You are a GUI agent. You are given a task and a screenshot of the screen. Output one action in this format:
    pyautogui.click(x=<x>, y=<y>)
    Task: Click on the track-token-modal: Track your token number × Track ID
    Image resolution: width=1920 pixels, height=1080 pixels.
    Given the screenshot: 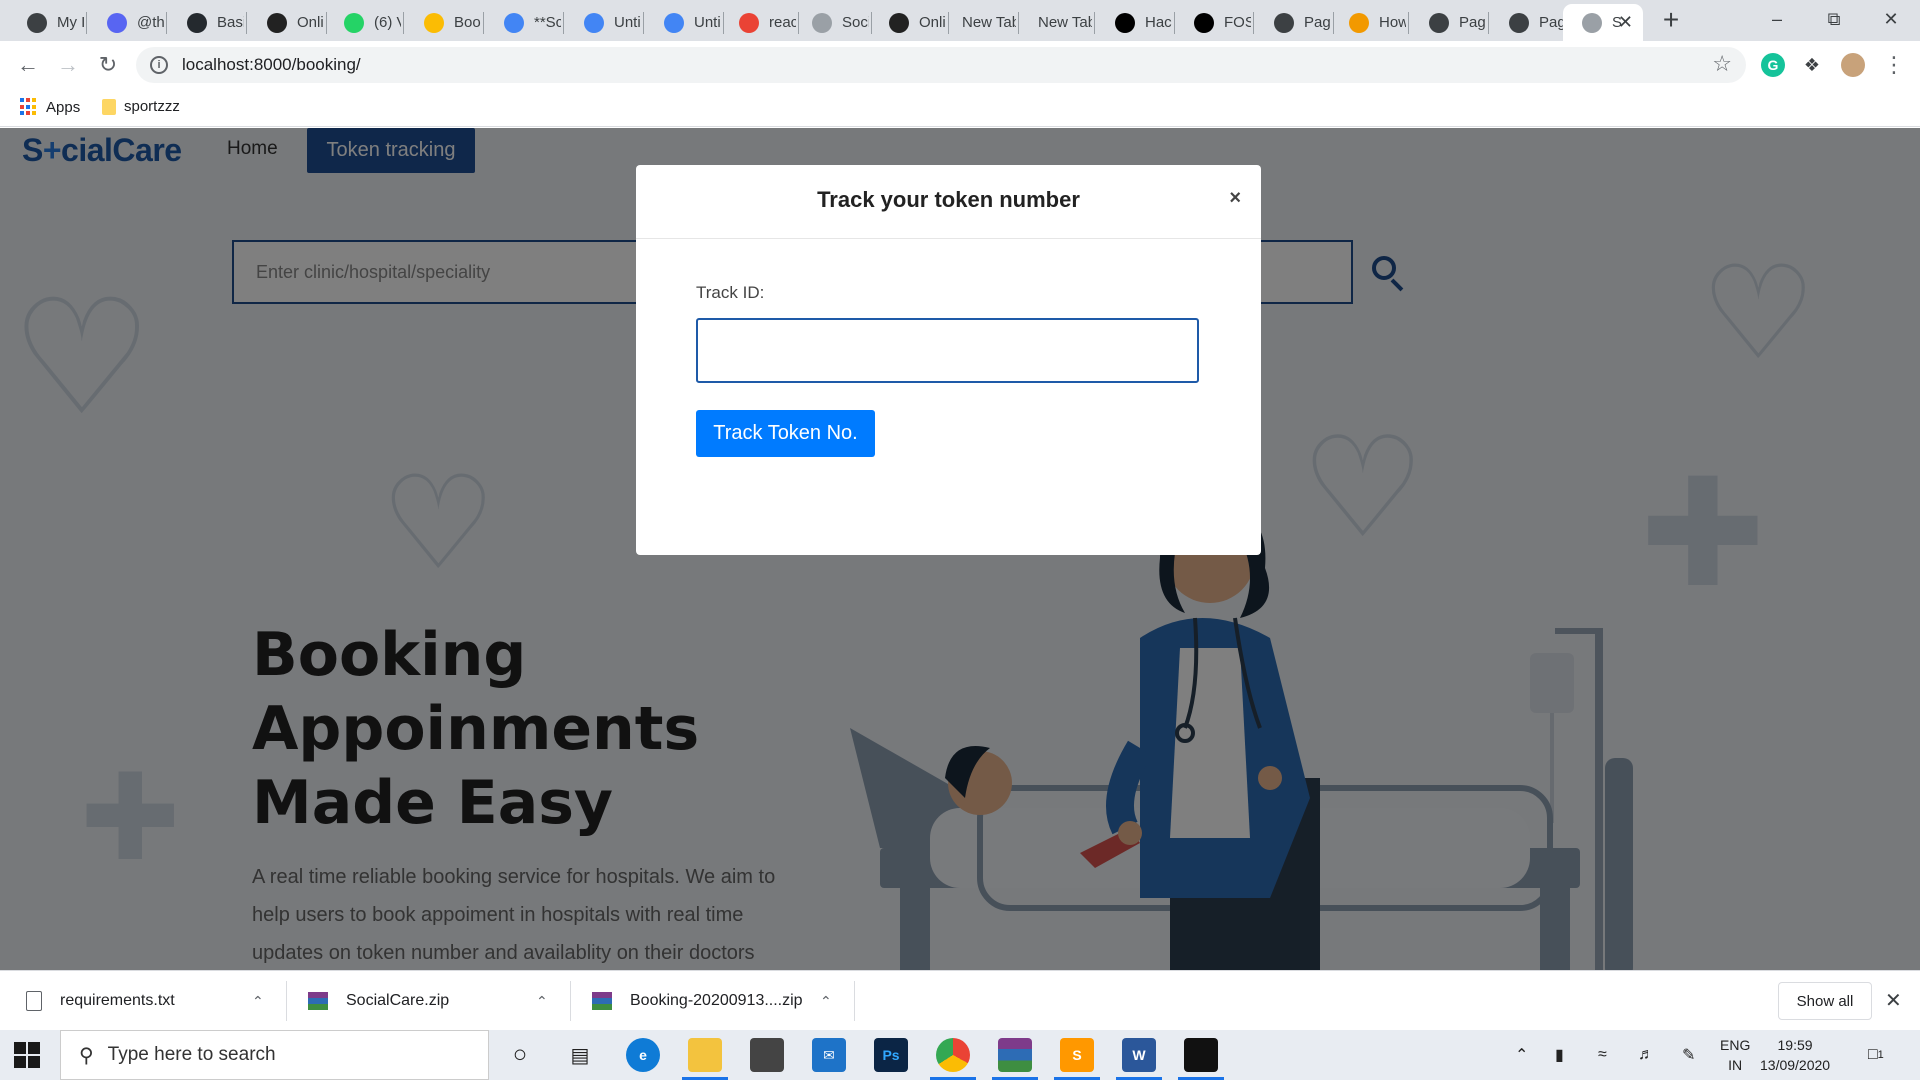 What is the action you would take?
    pyautogui.click(x=948, y=360)
    